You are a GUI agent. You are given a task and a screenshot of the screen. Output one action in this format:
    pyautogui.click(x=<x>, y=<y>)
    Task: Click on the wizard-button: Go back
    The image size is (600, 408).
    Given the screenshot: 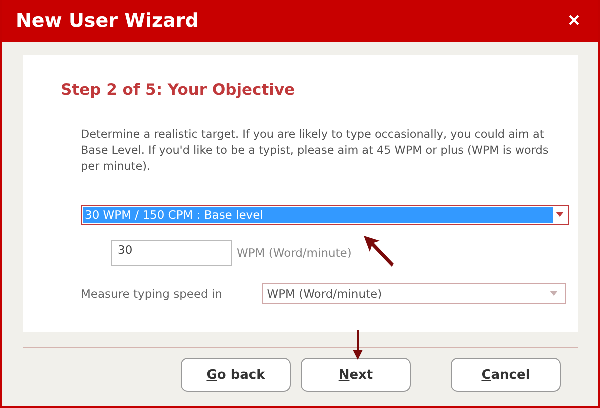 What is the action you would take?
    pyautogui.click(x=236, y=375)
    